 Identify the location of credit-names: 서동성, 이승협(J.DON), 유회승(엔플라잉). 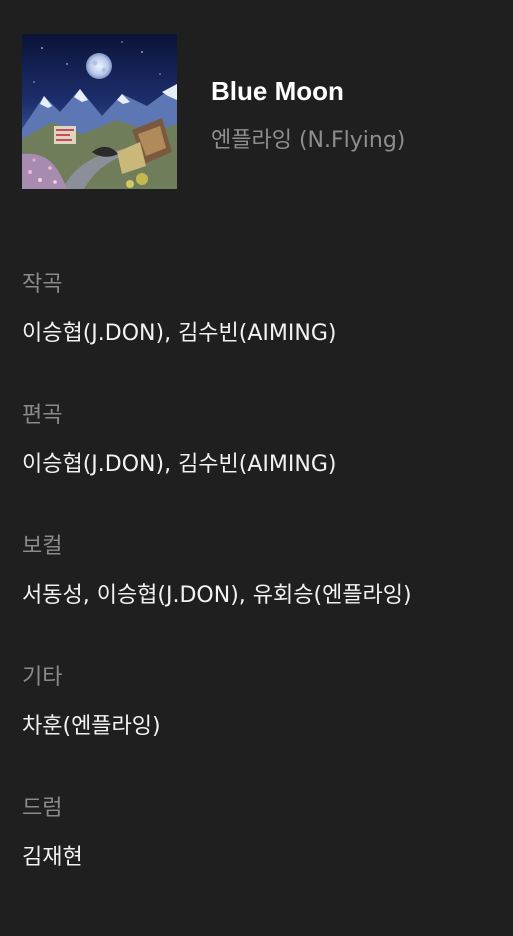
(262, 596).